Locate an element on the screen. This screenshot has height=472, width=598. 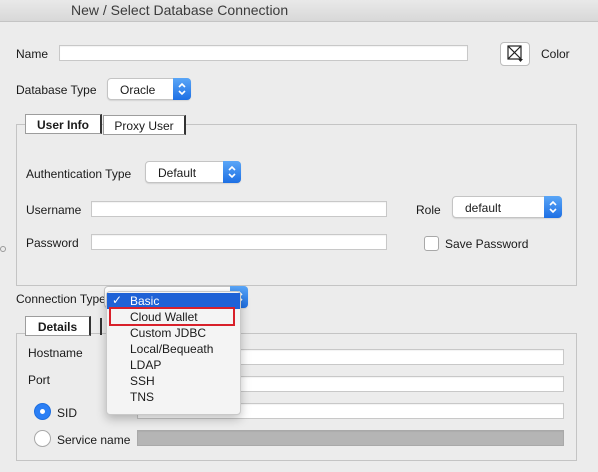
role-label: Role is located at coordinates (428, 210).